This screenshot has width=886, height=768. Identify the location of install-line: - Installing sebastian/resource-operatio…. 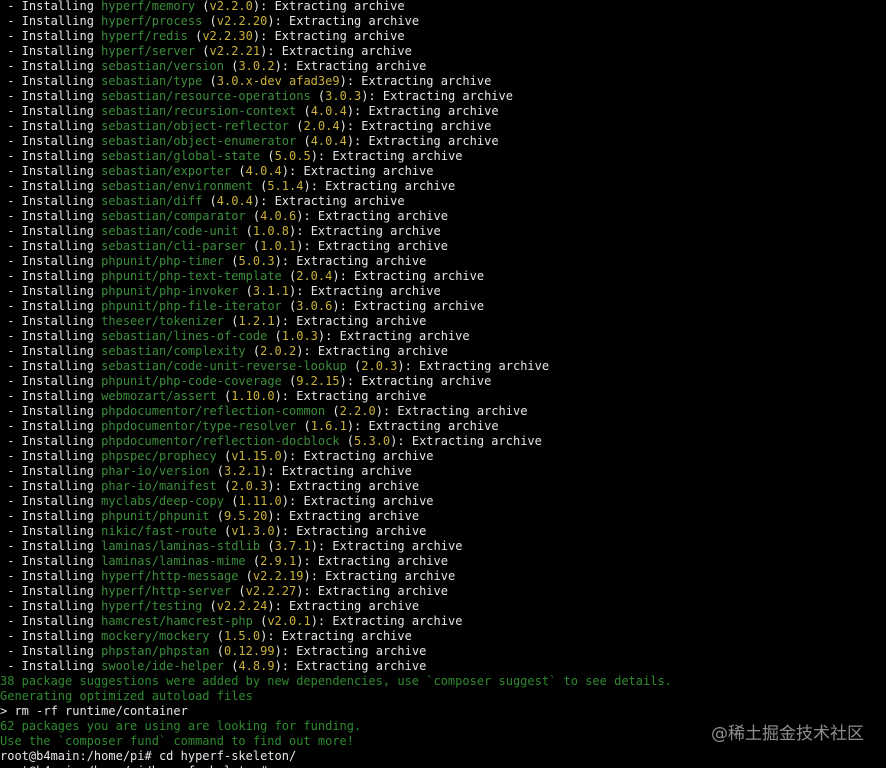
(443, 96).